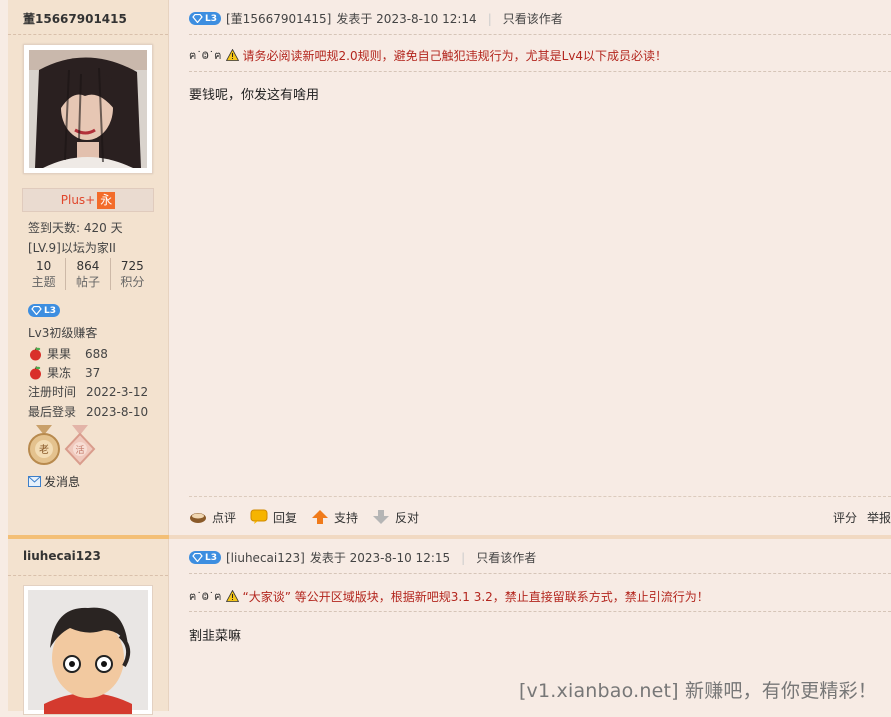 Image resolution: width=891 pixels, height=717 pixels. Describe the element at coordinates (215, 636) in the screenshot. I see `post-body: 割韭菜嘛` at that location.